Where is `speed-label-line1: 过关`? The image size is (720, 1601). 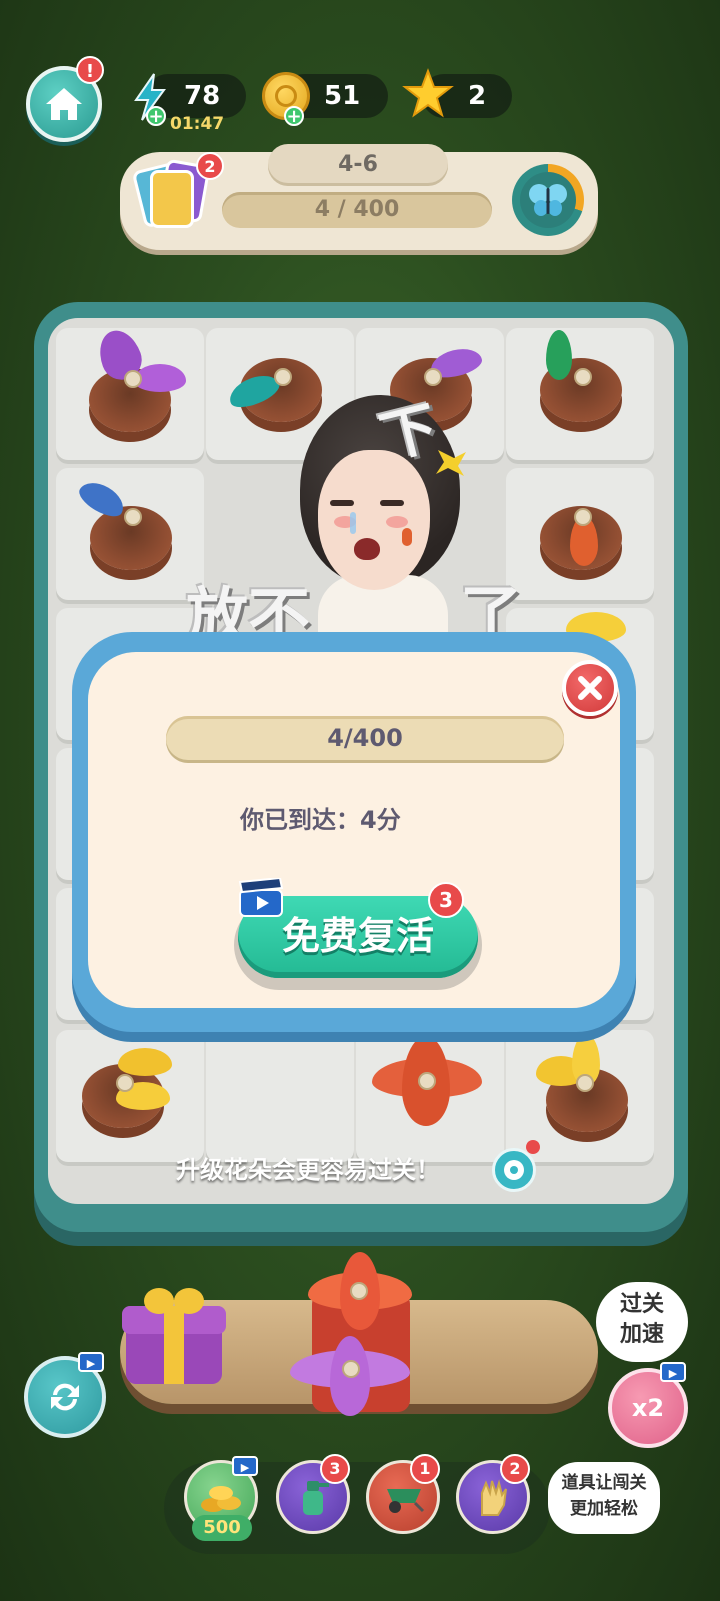
speed-label-line1: 过关 is located at coordinates (641, 1304).